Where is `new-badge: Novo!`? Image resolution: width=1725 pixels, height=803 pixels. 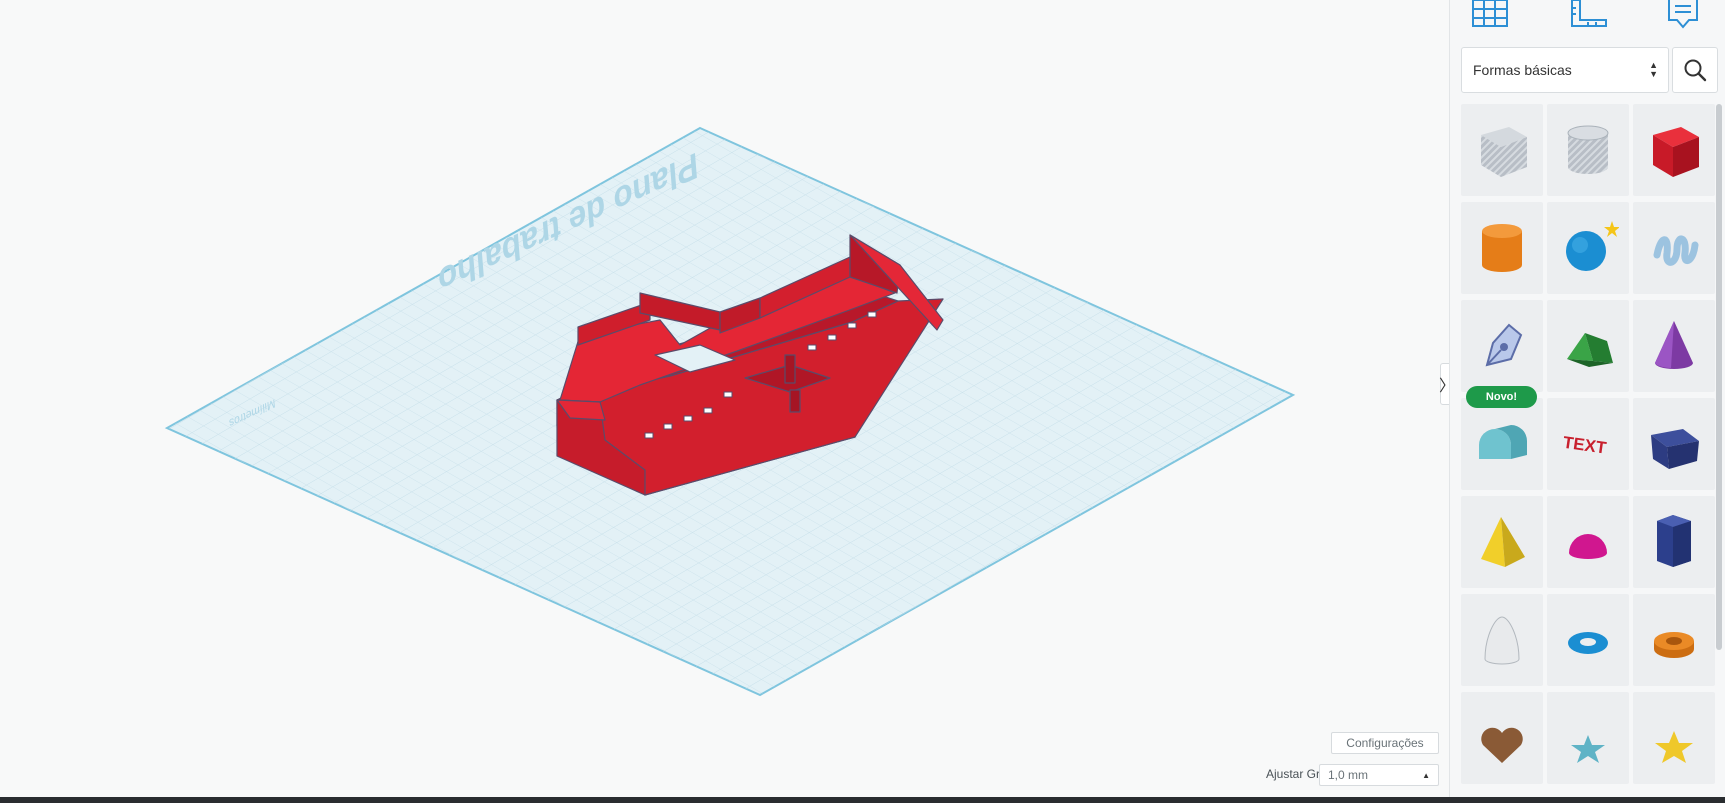
new-badge: Novo! is located at coordinates (1501, 397).